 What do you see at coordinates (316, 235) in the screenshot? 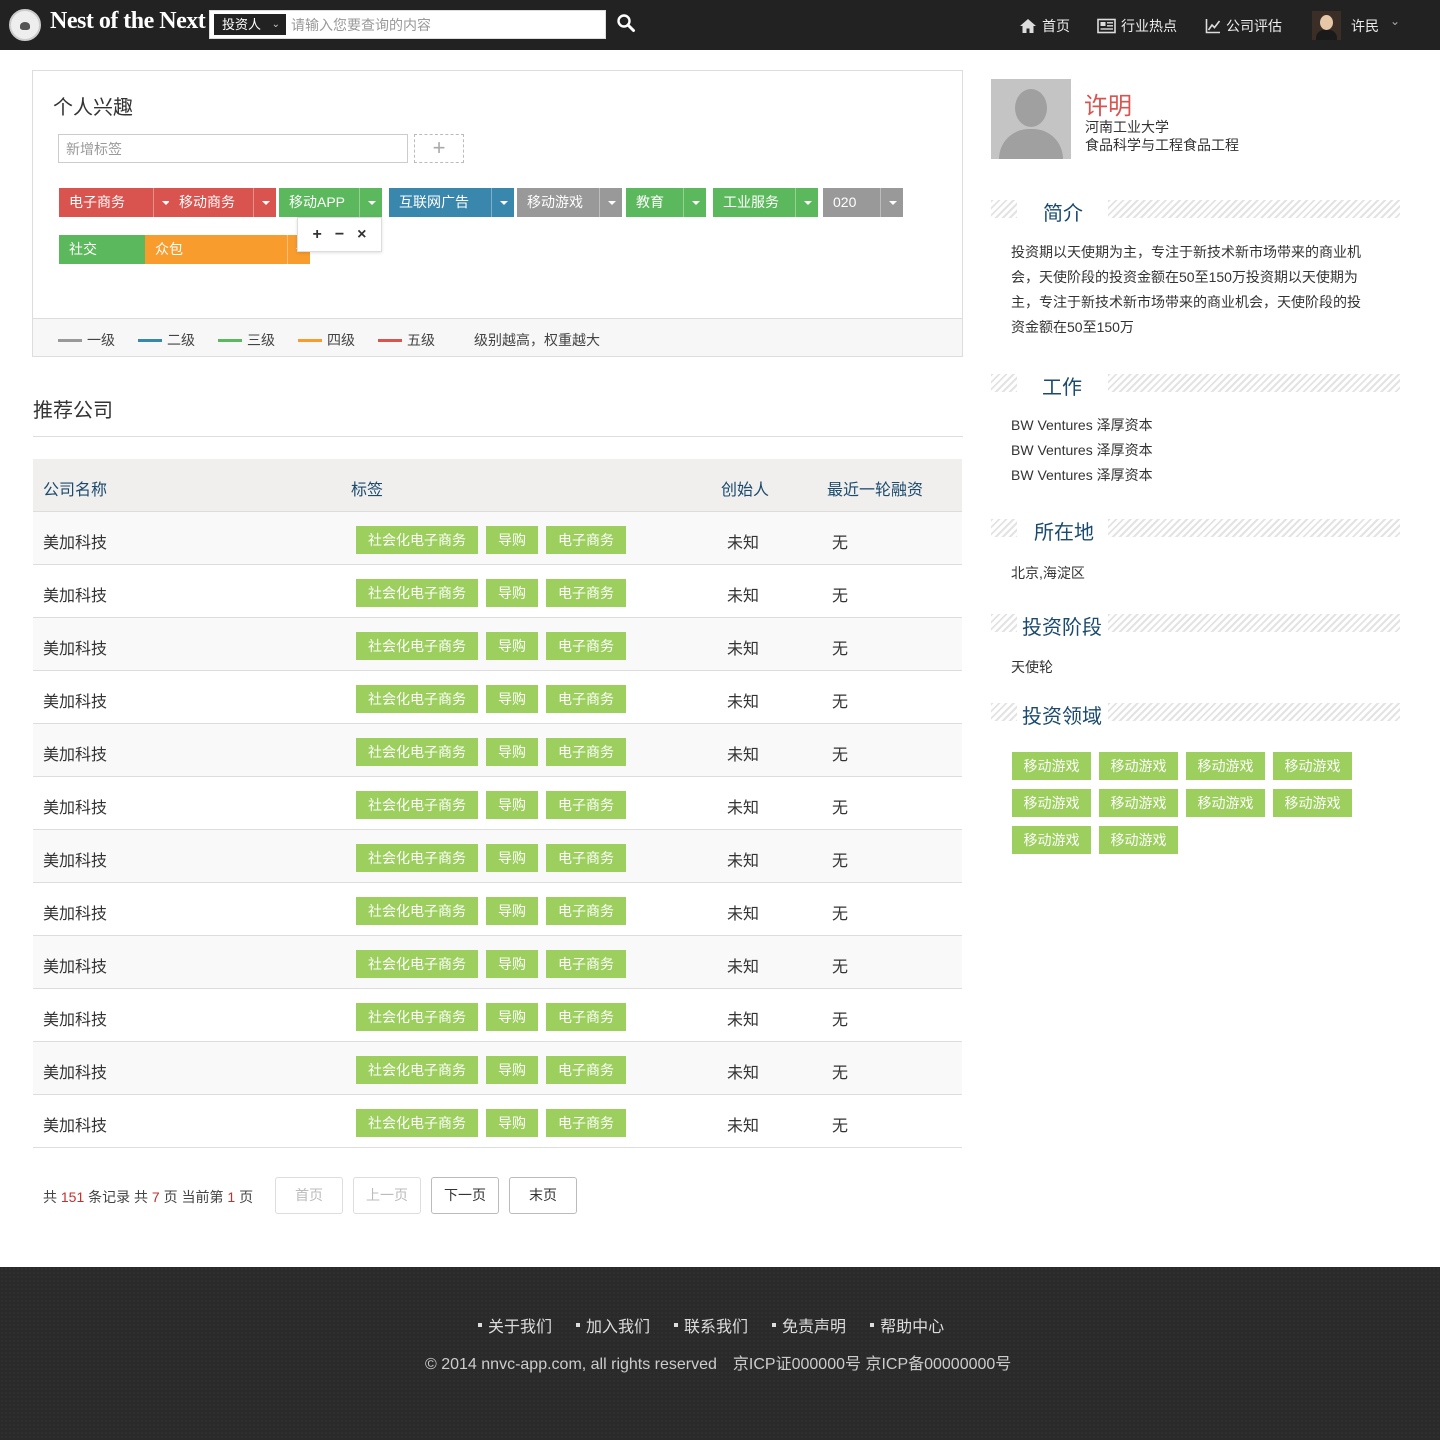
I see `plus-icon: +` at bounding box center [316, 235].